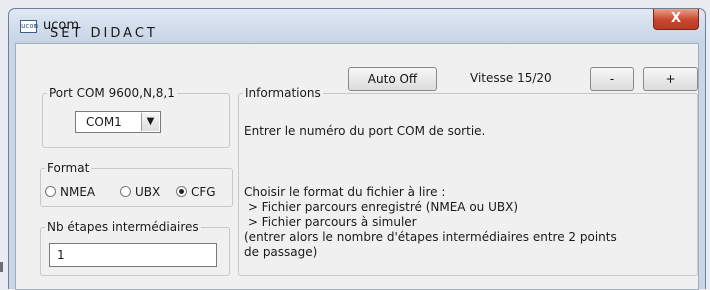 This screenshot has height=290, width=710. I want to click on info-format-line-5: de passage), so click(281, 252).